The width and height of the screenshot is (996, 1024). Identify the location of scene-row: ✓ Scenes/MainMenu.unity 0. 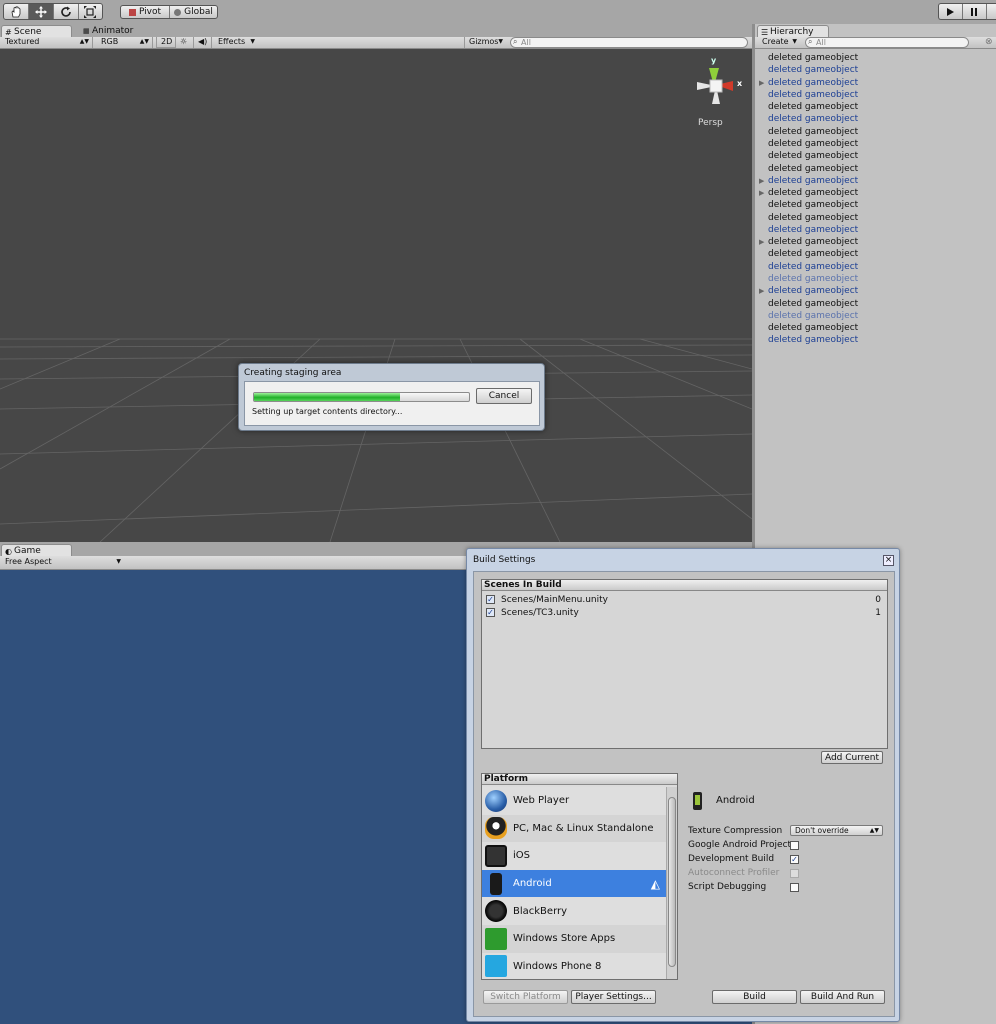
(684, 600).